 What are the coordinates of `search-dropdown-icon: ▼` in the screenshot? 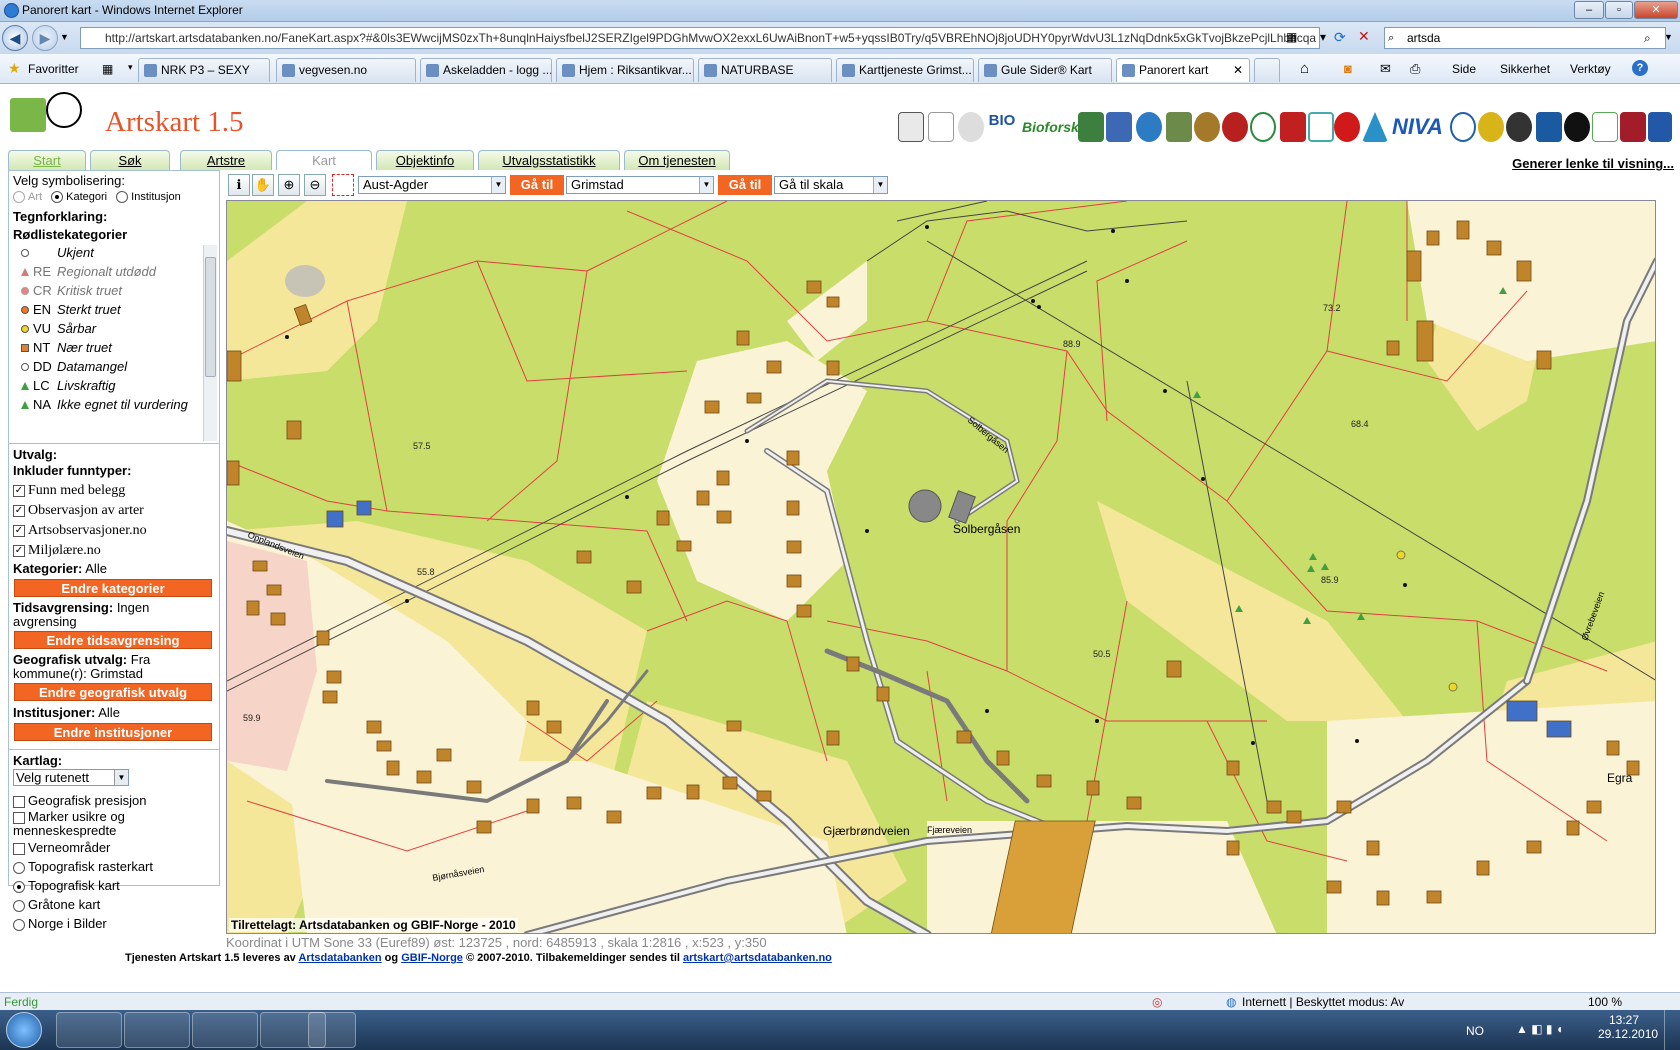 It's located at (1668, 37).